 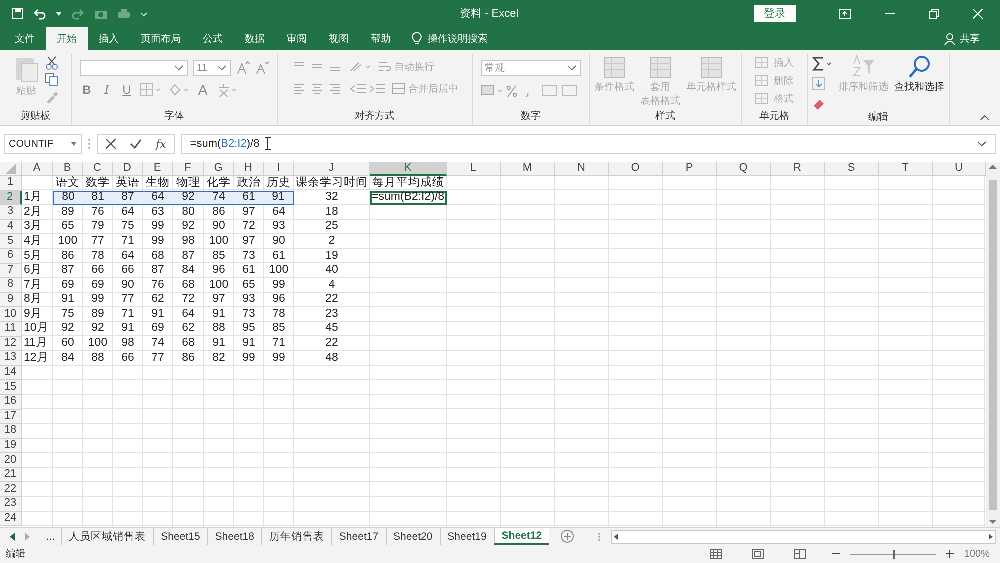 I want to click on column-header: R, so click(x=798, y=169).